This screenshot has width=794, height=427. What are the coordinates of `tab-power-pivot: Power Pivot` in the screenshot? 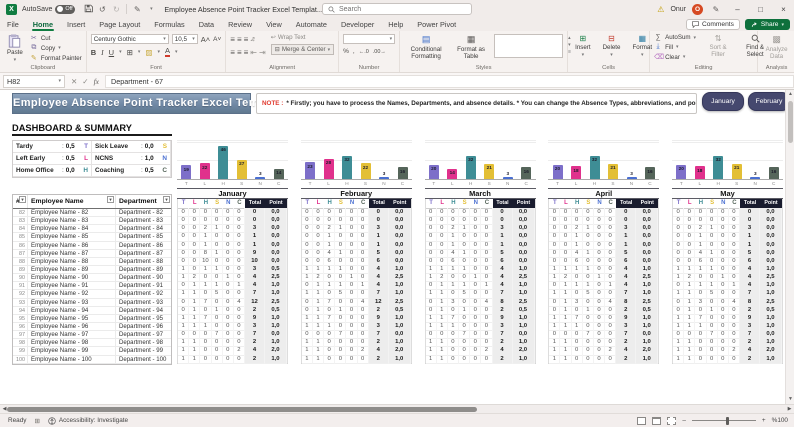 It's located at (436, 24).